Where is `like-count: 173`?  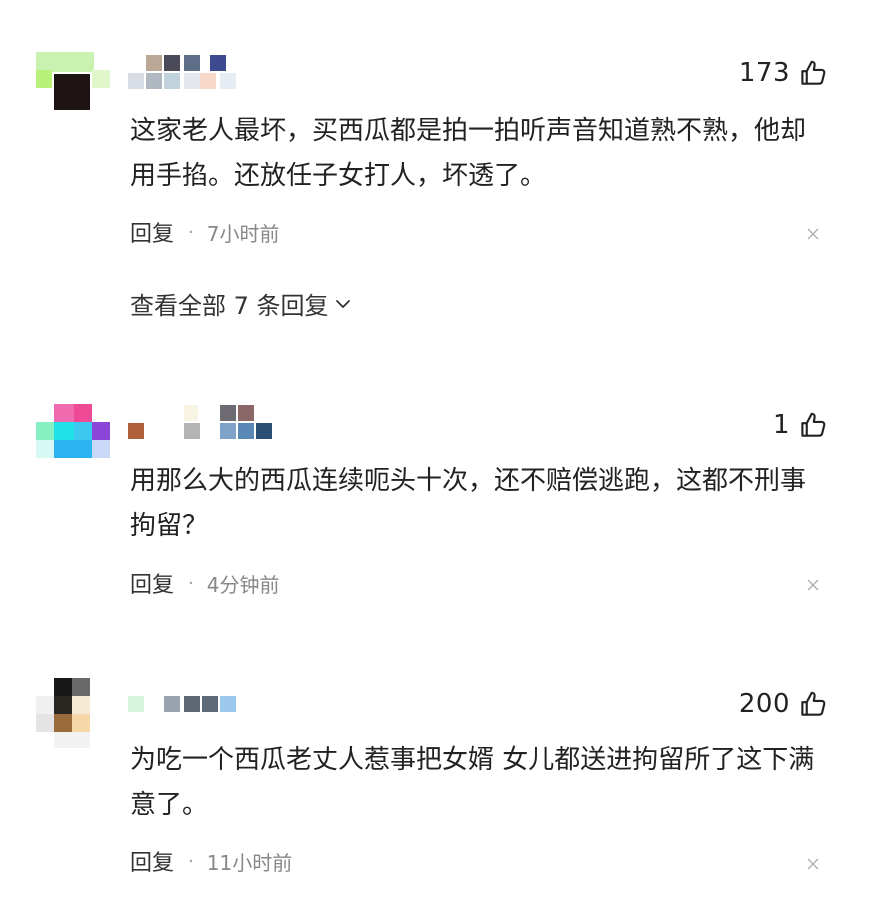
like-count: 173 is located at coordinates (764, 73).